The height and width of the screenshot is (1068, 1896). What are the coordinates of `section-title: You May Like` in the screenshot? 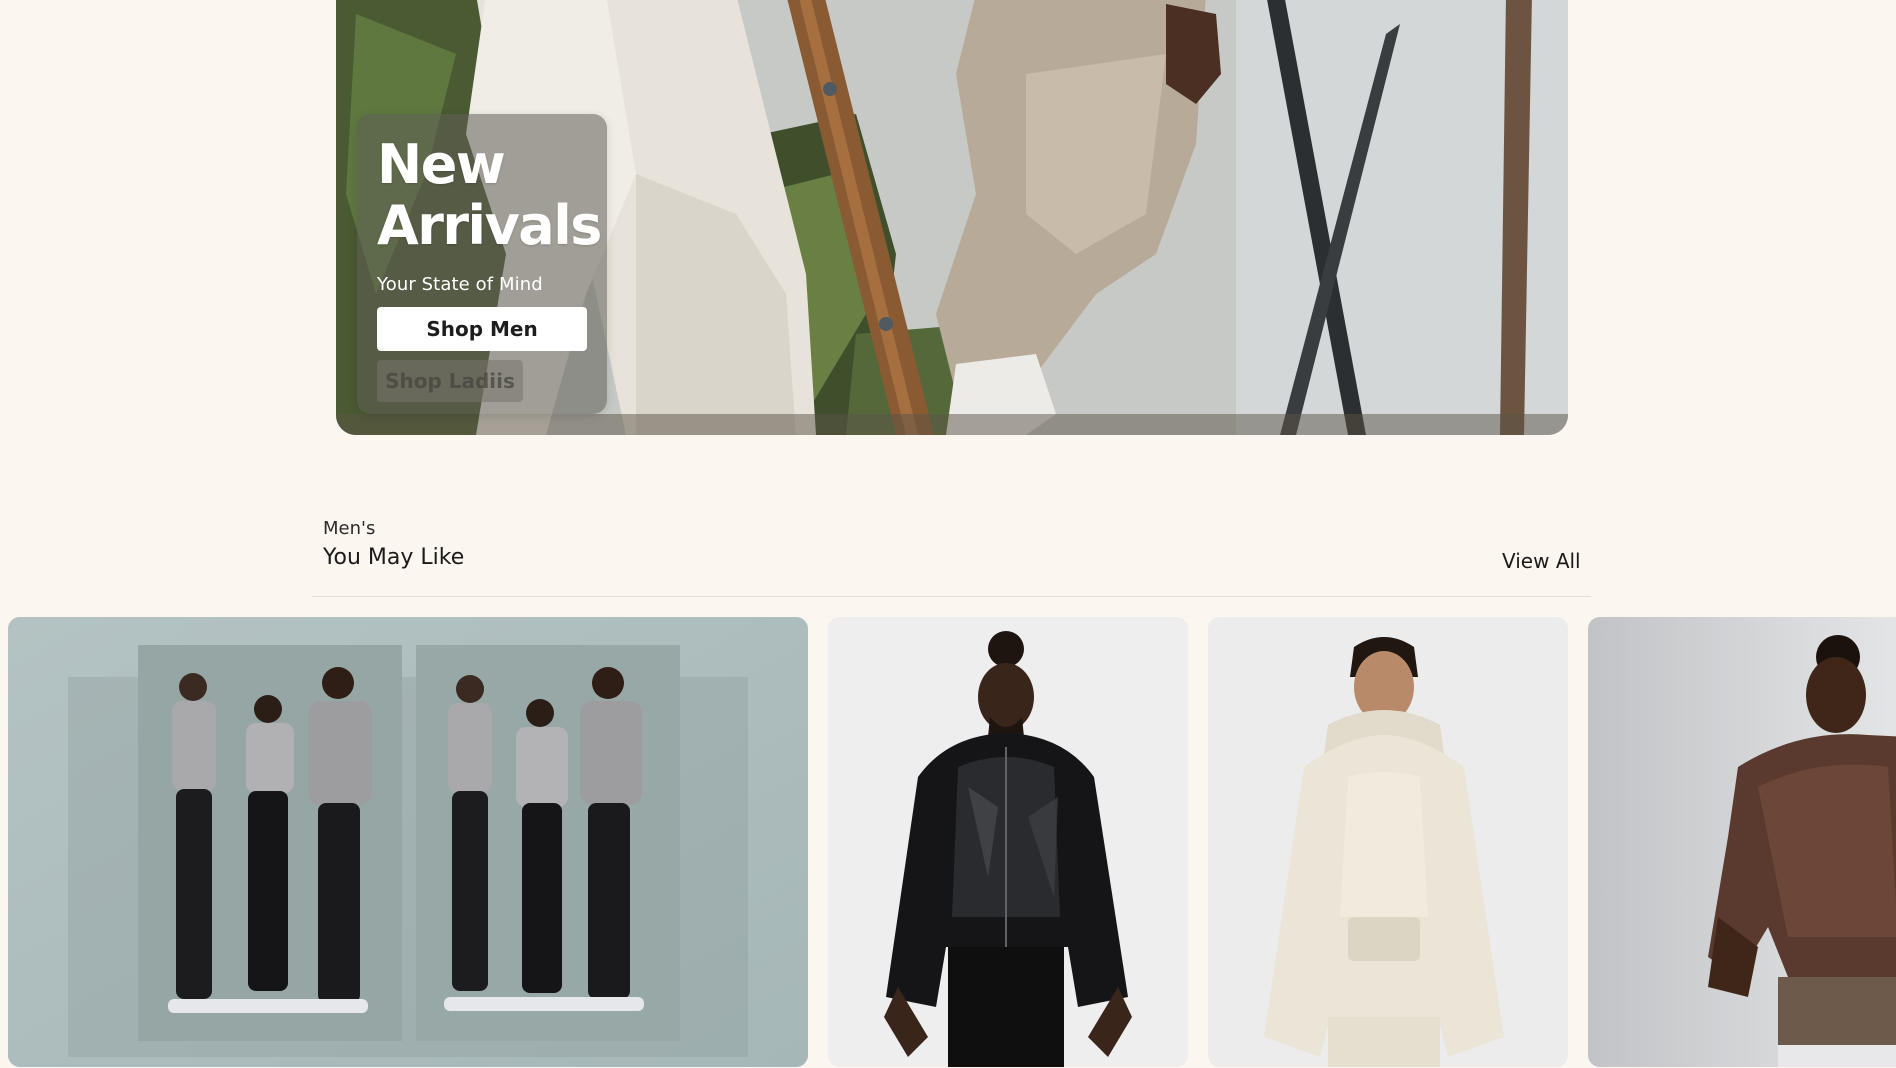 It's located at (394, 557).